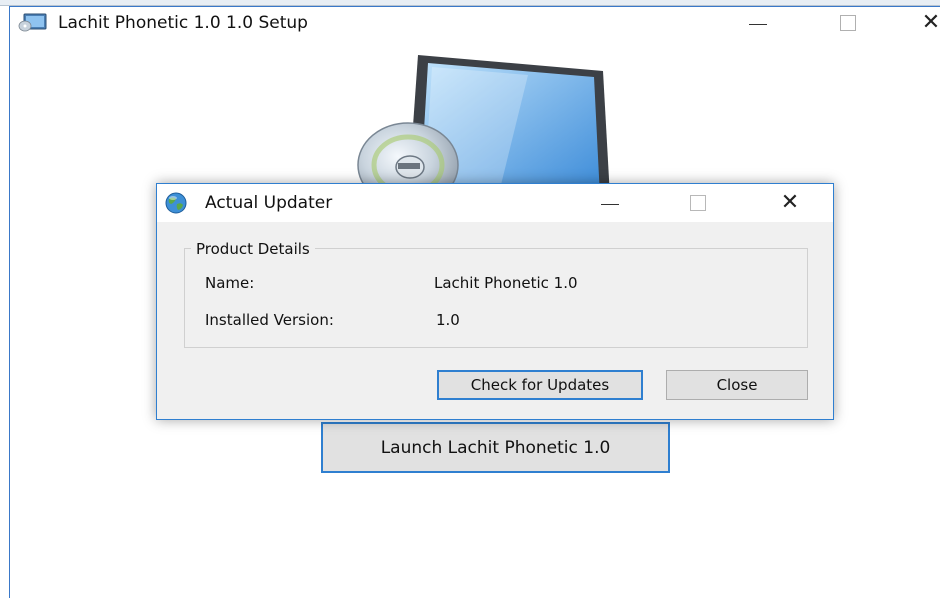  I want to click on updater-close-button: ✕, so click(790, 203).